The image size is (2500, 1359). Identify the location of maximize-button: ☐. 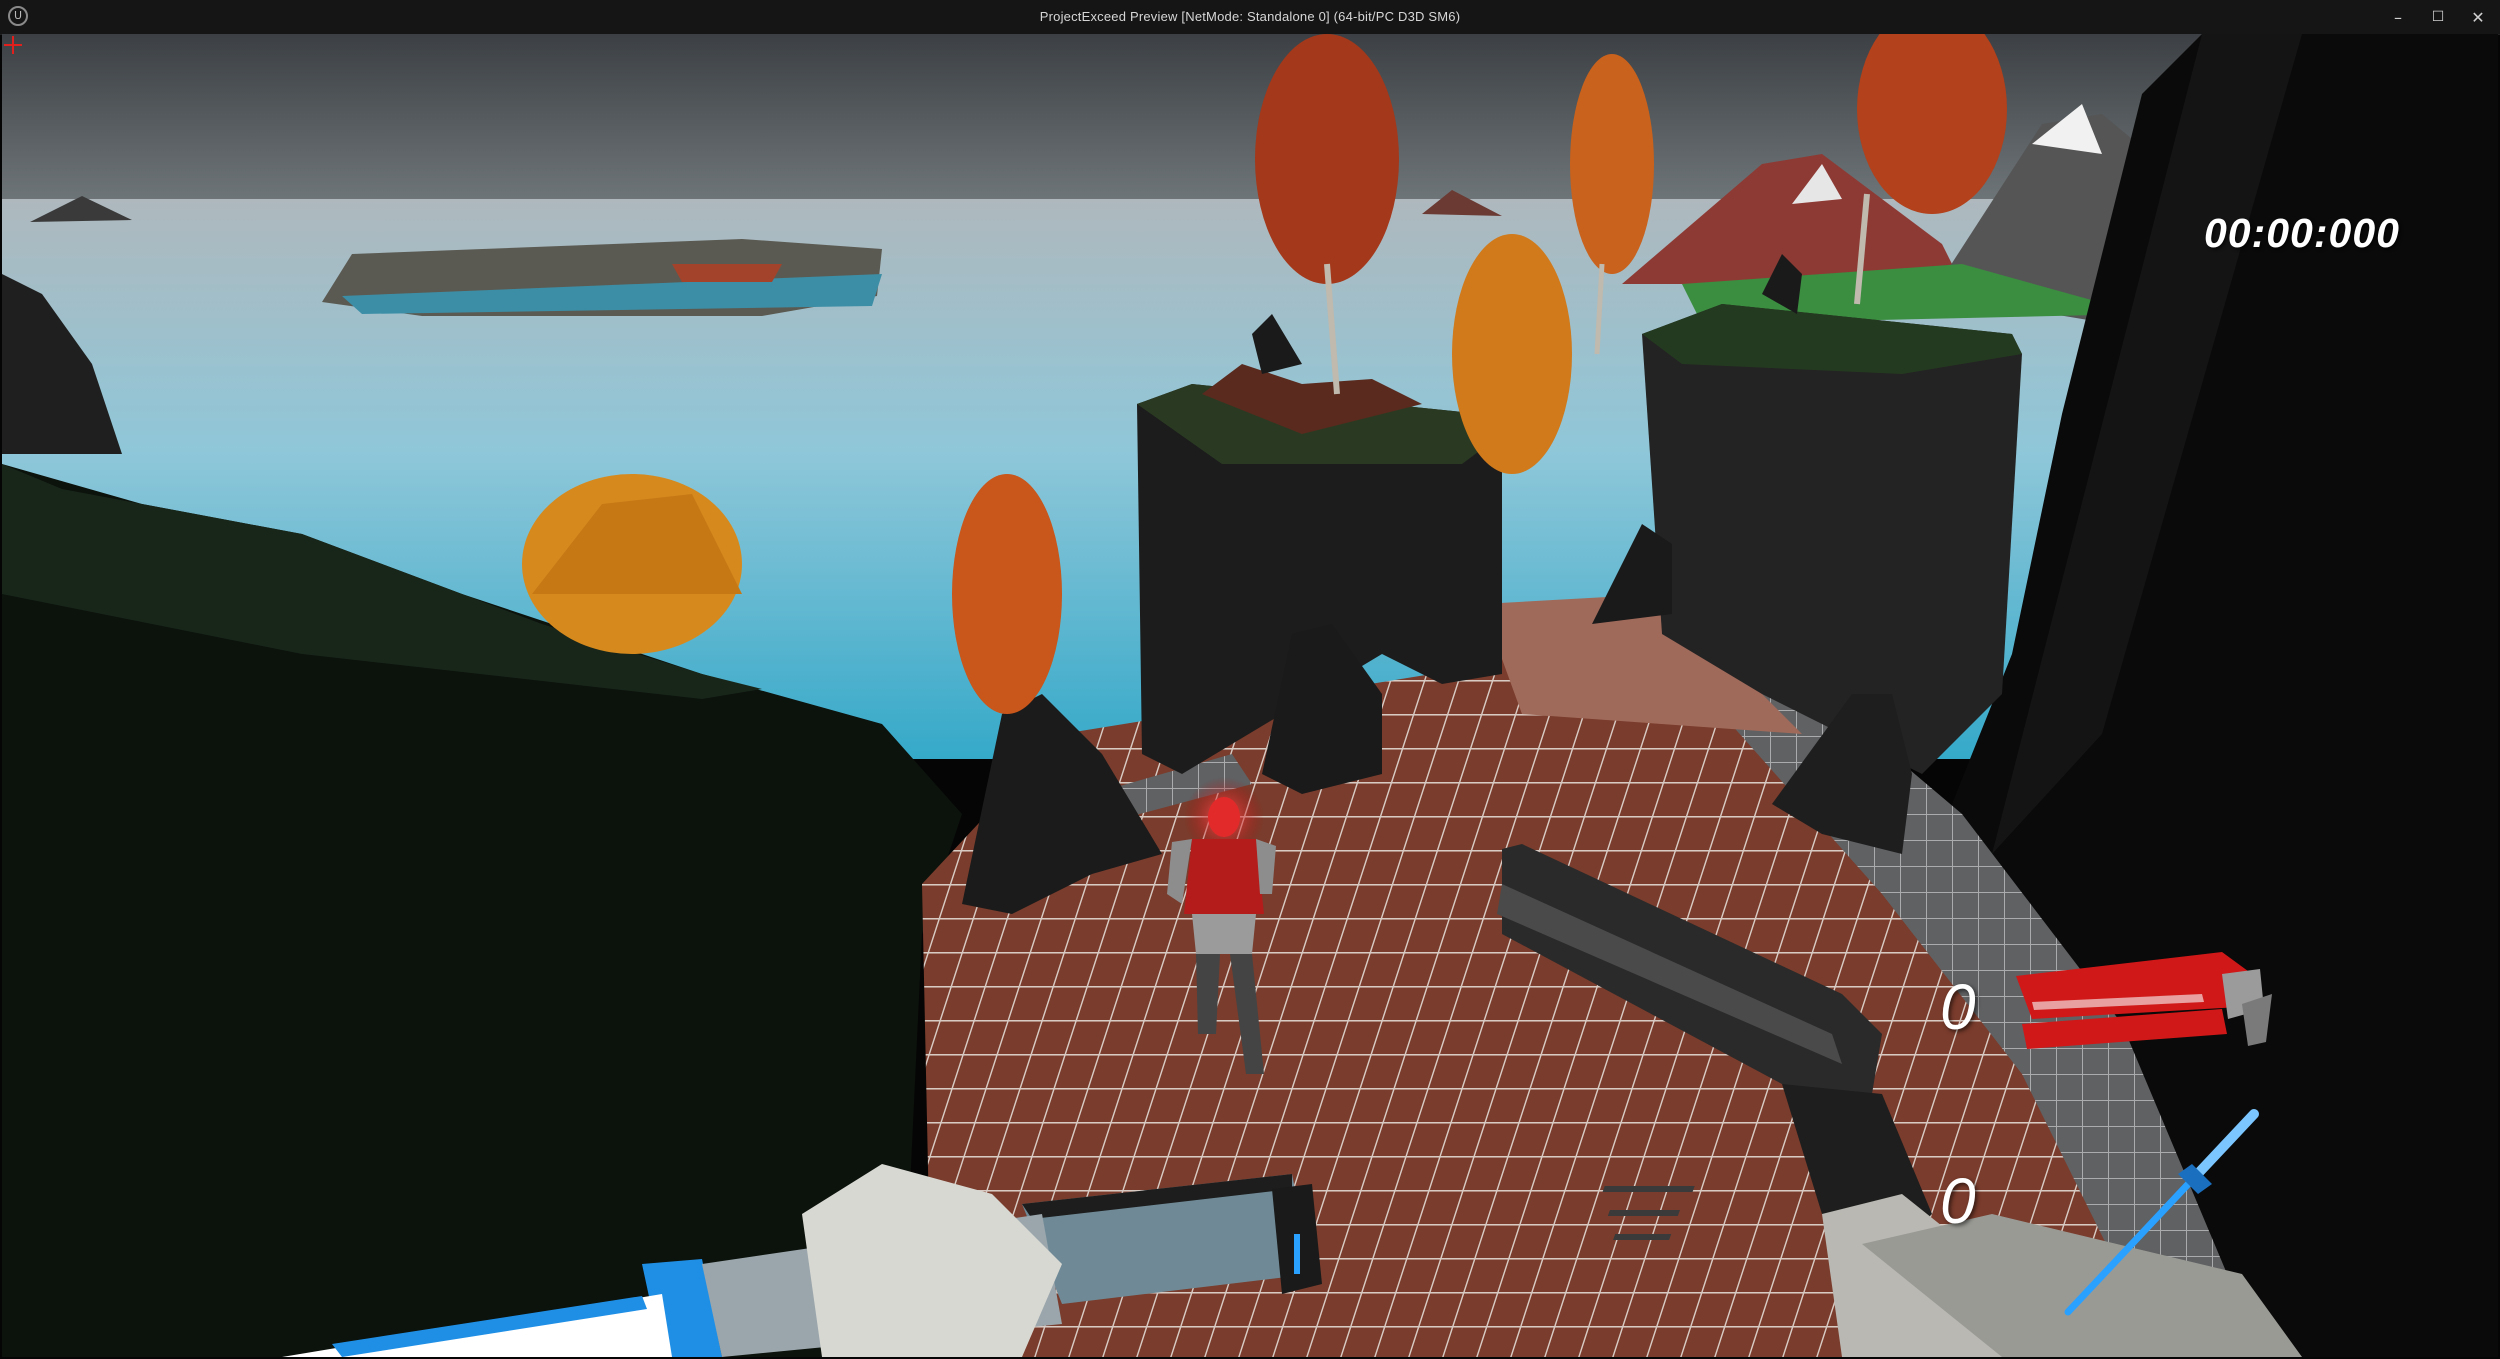
(2438, 17).